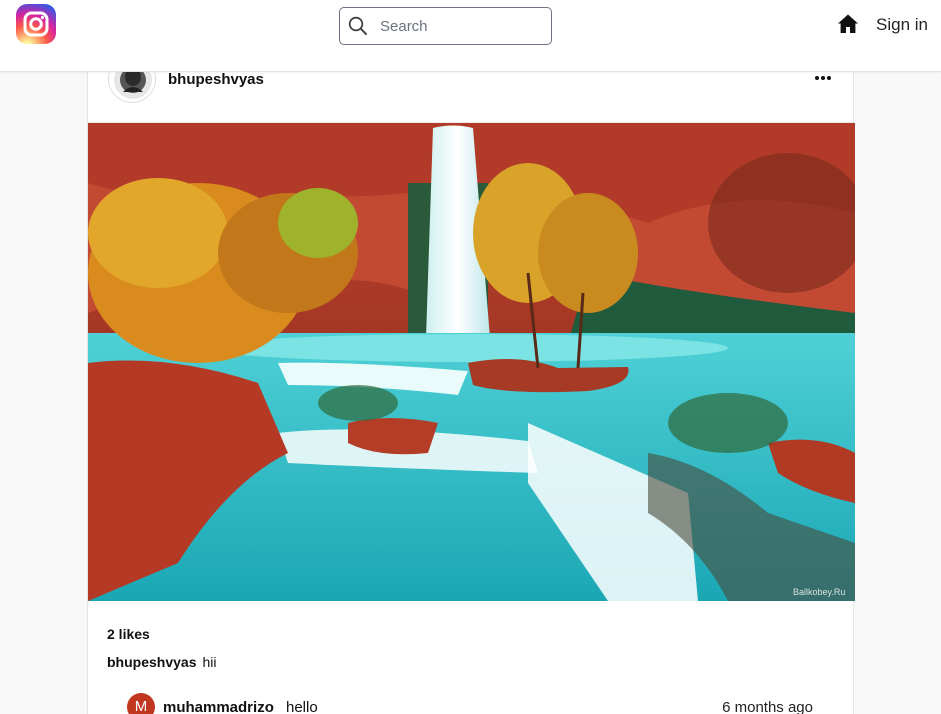  Describe the element at coordinates (767, 706) in the screenshot. I see `comment-timestamp: 6 months ago` at that location.